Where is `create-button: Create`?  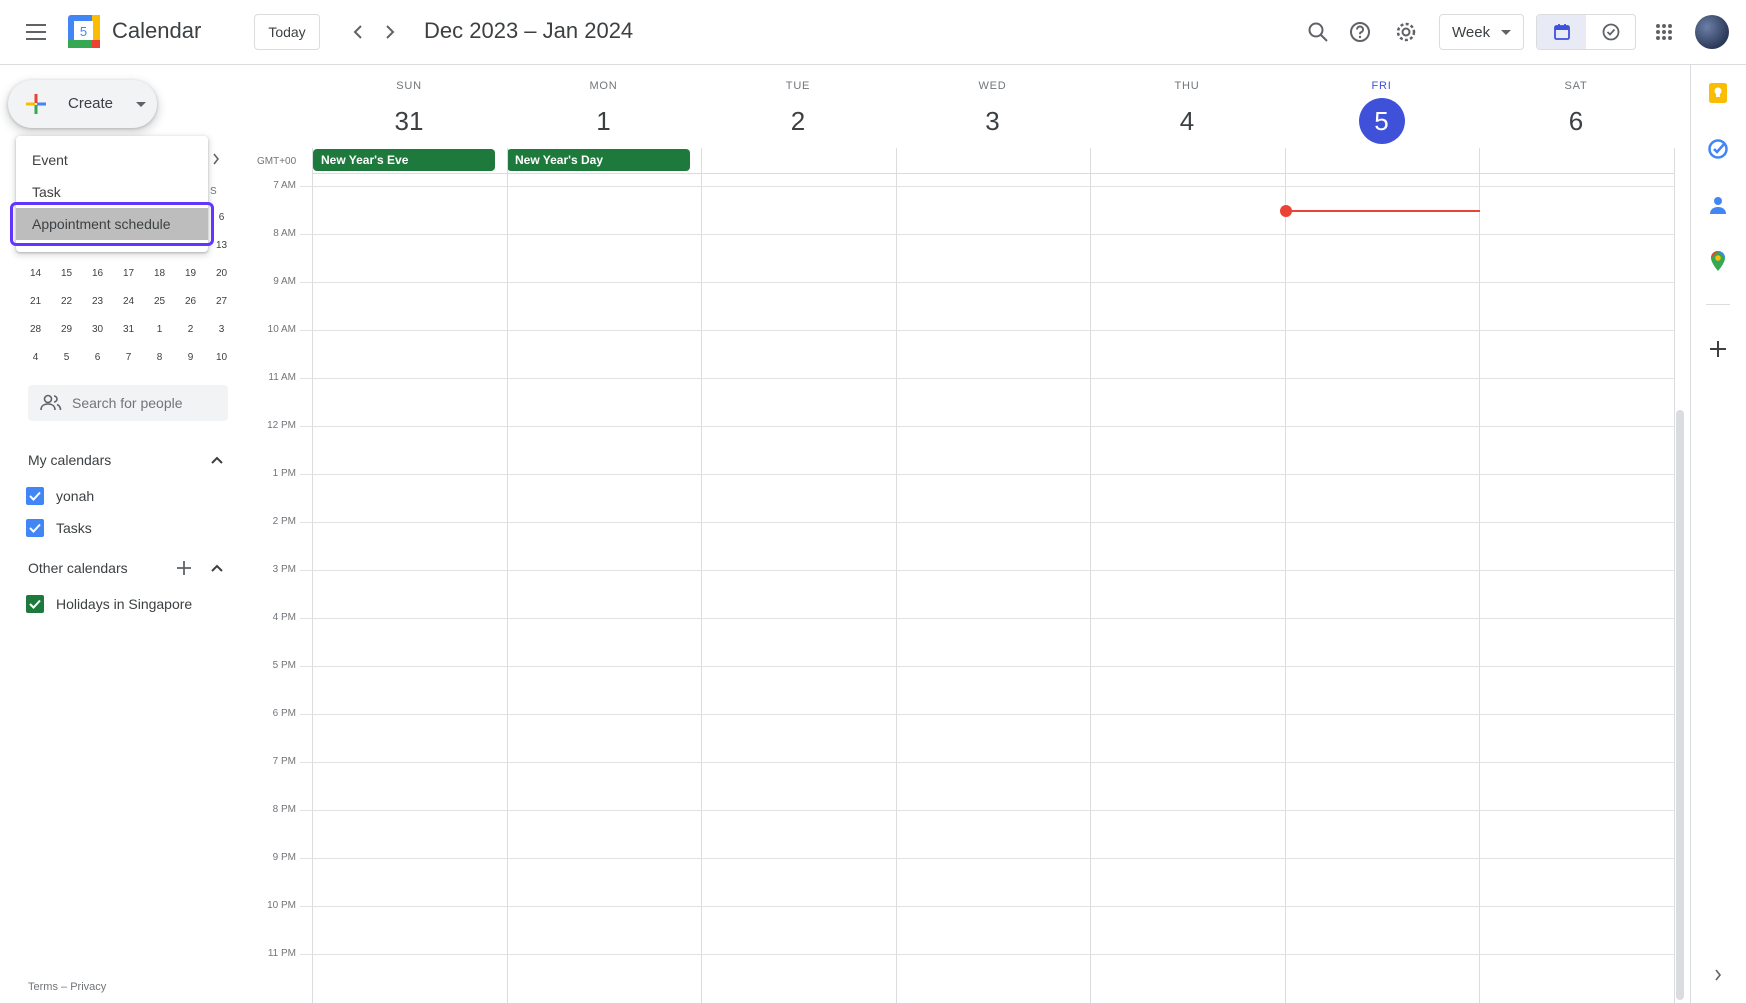
create-button: Create is located at coordinates (82, 104).